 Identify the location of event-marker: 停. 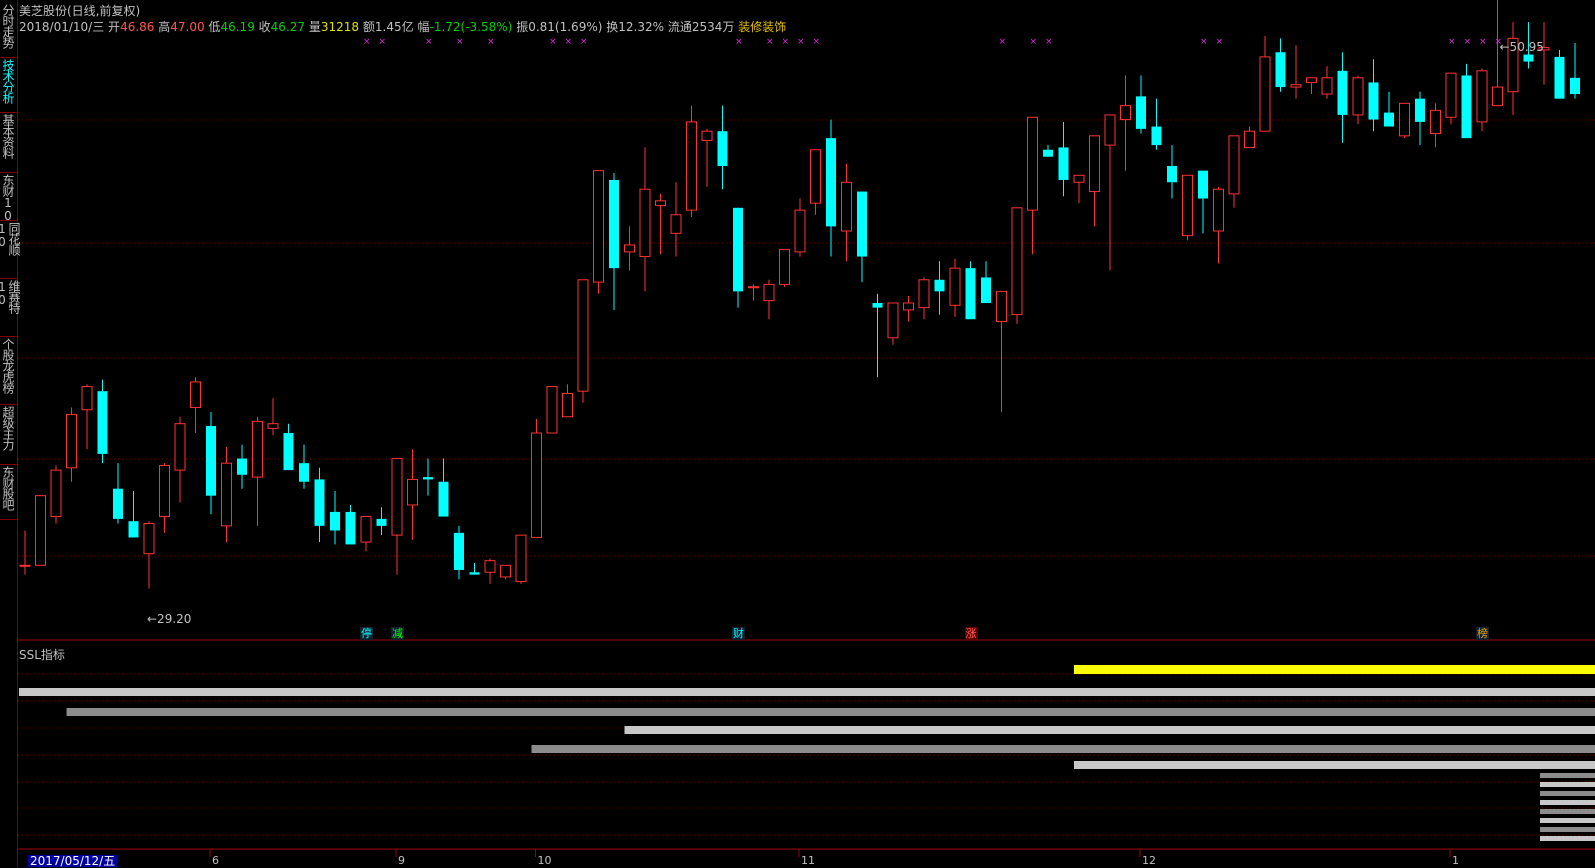
(366, 633).